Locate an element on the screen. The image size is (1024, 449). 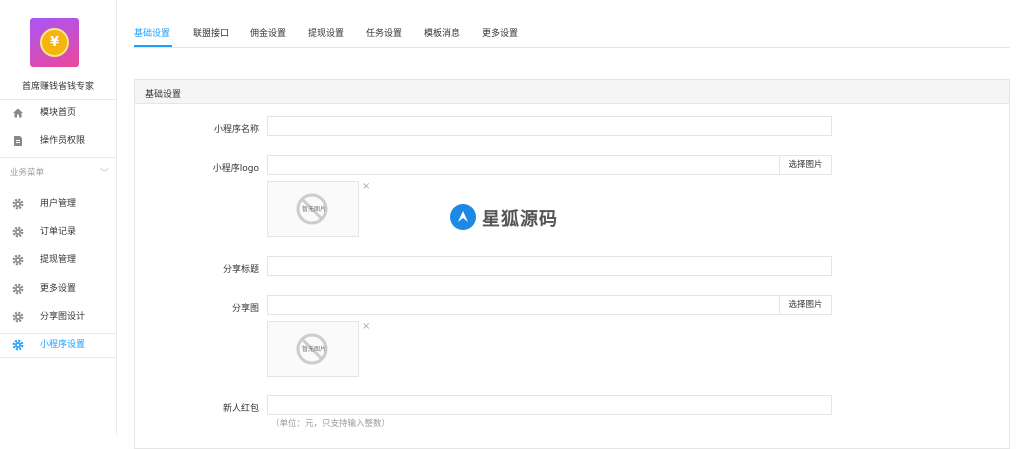
watermark: 星狐源码 is located at coordinates (520, 218).